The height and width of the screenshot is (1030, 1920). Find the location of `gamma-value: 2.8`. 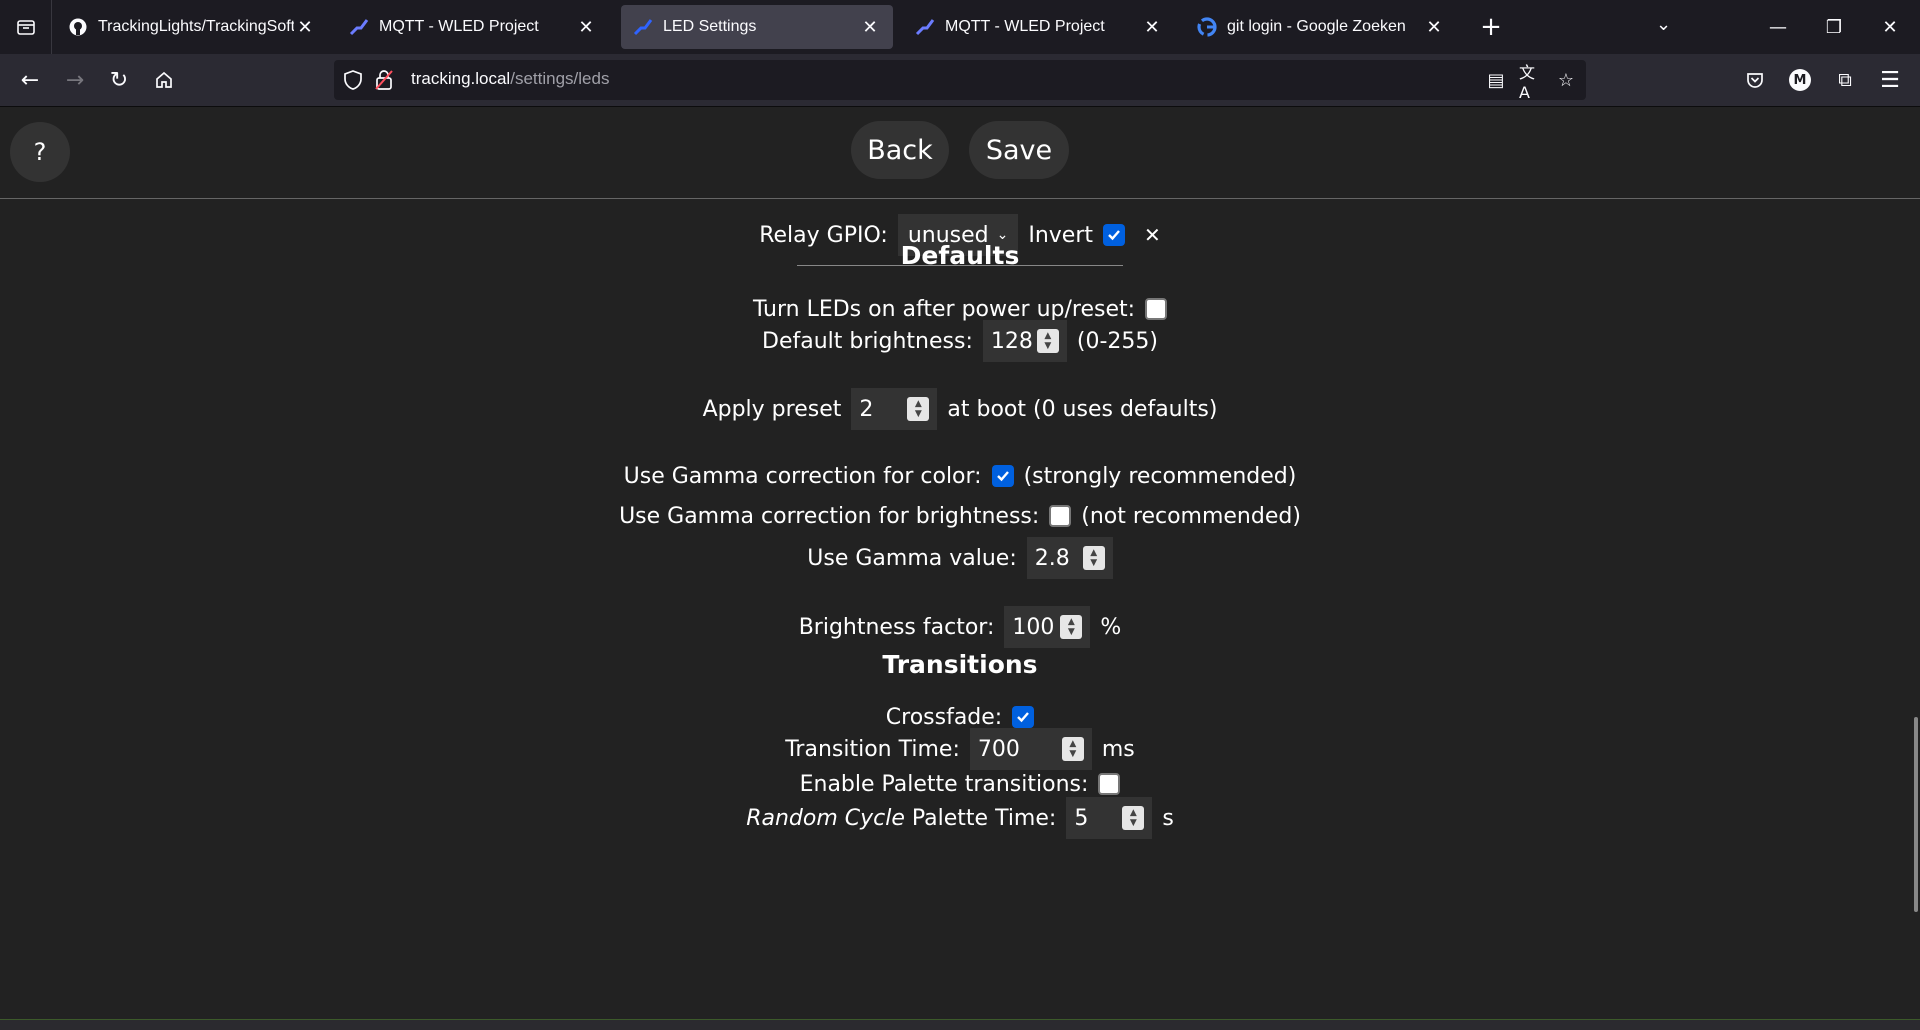

gamma-value: 2.8 is located at coordinates (1052, 558).